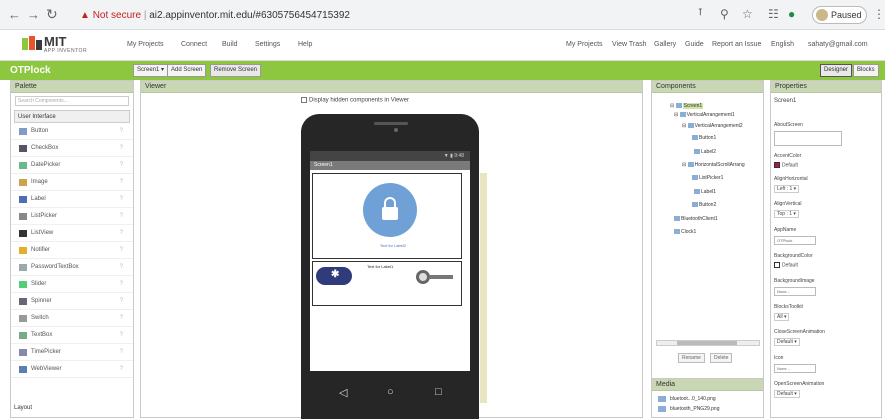  I want to click on remove-screen-button: Remove Screen, so click(236, 70).